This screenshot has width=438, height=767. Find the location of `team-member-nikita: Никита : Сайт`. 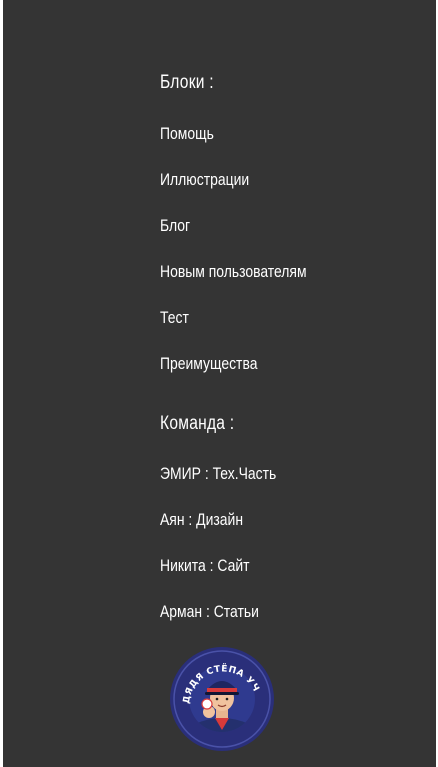

team-member-nikita: Никита : Сайт is located at coordinates (205, 565).